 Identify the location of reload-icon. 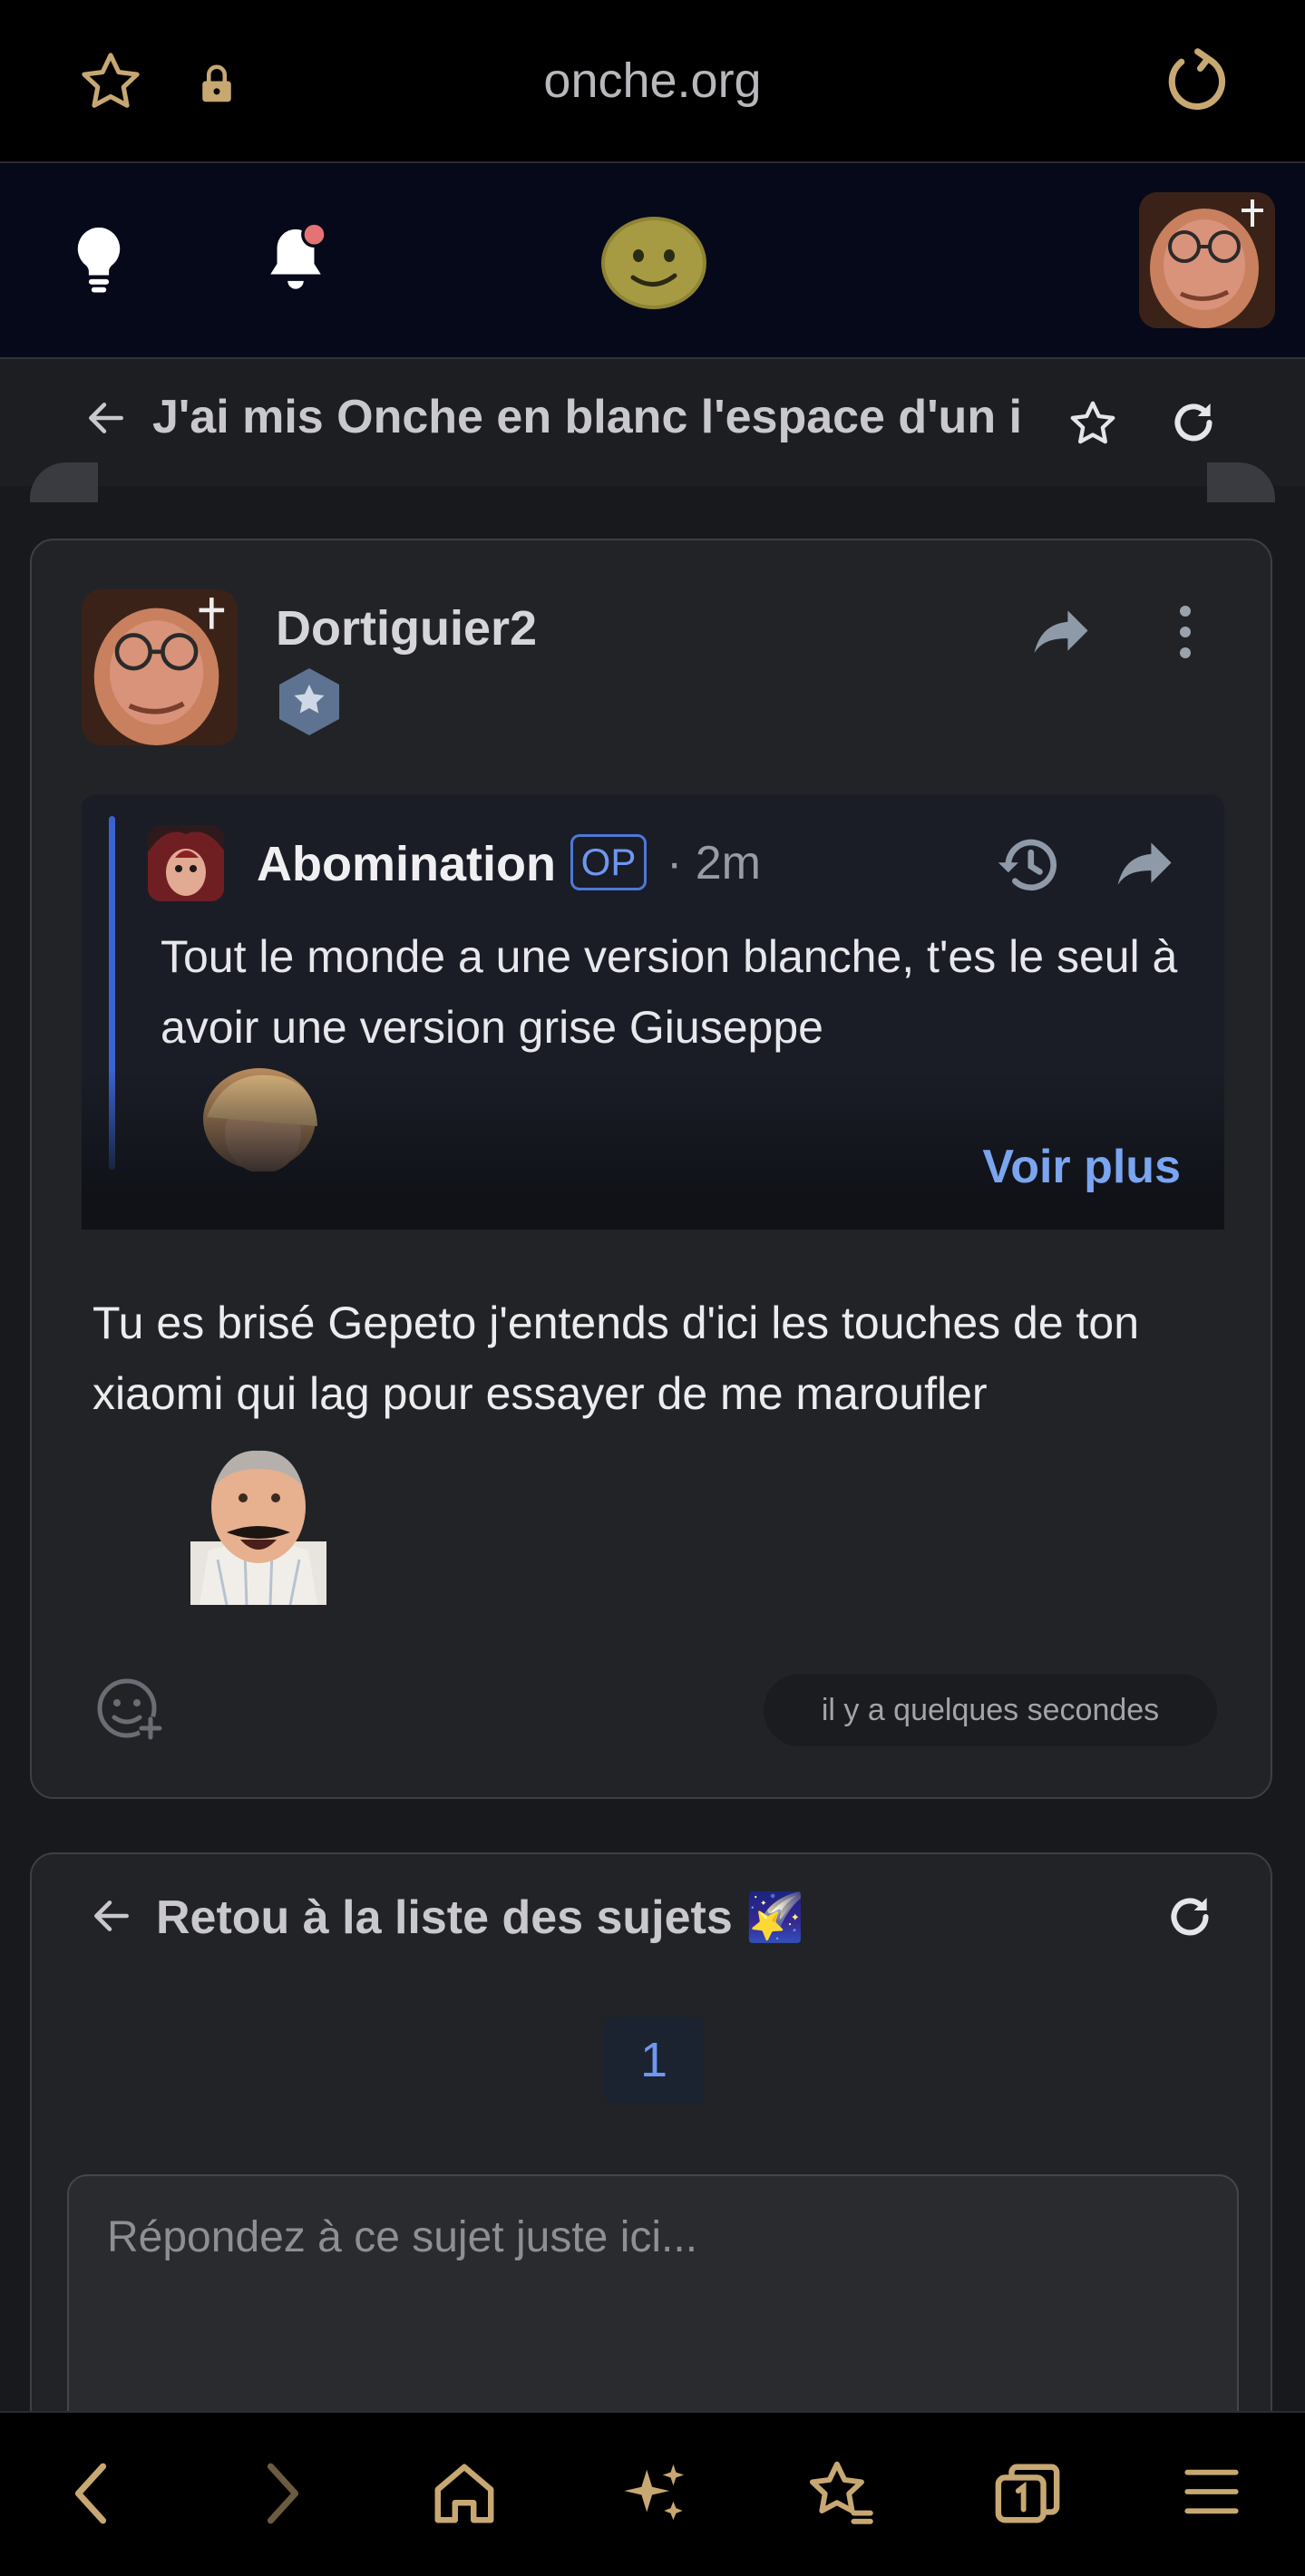
(1196, 82).